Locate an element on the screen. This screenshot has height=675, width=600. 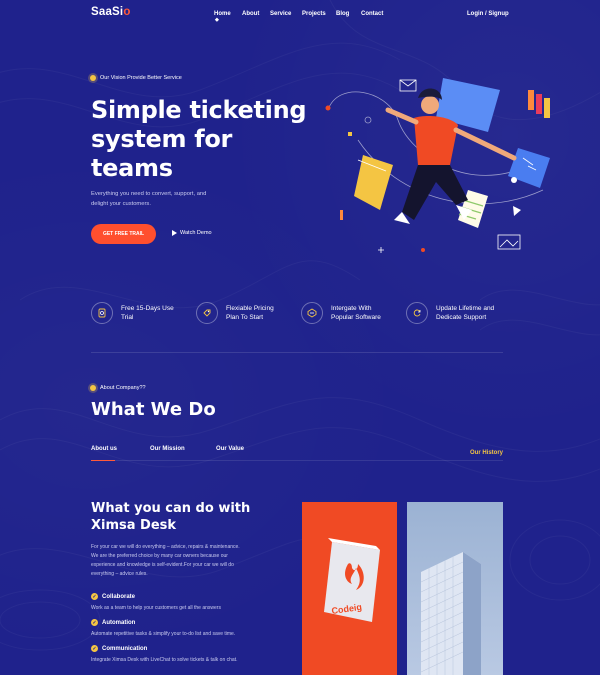
feature-line1: Flexiable Pricing is located at coordinates (250, 308).